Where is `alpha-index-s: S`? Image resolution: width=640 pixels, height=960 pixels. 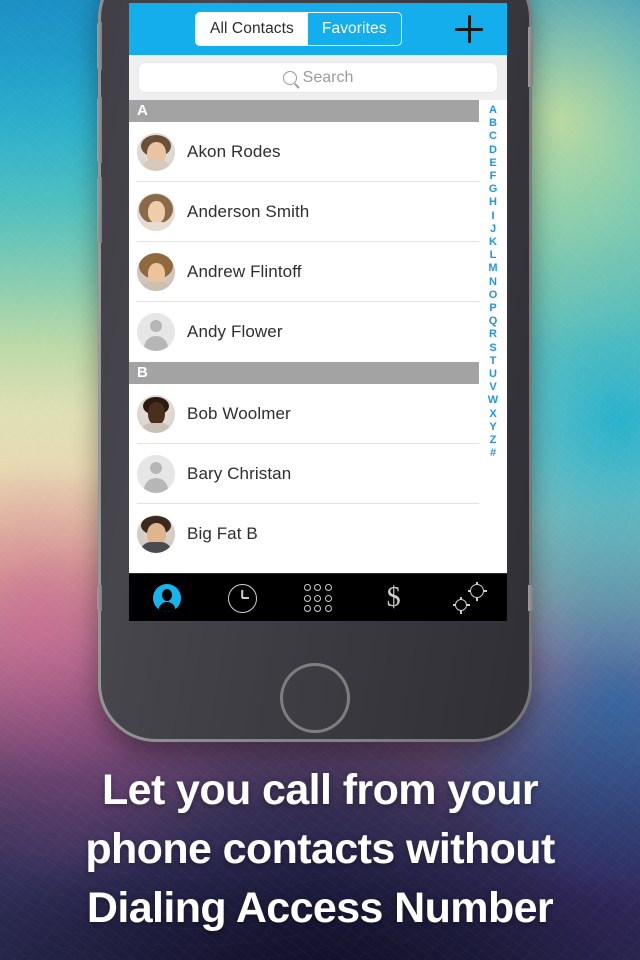
alpha-index-s: S is located at coordinates (492, 348).